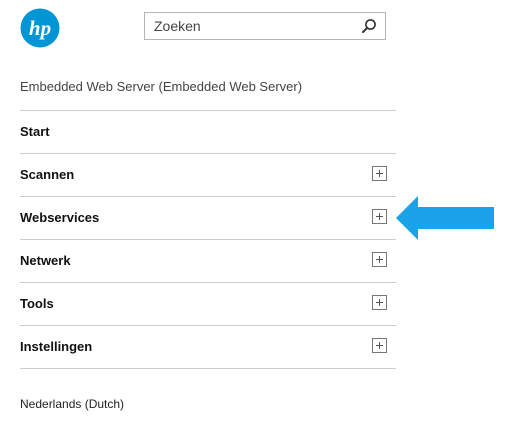 The height and width of the screenshot is (428, 506). Describe the element at coordinates (208, 131) in the screenshot. I see `nav-item-start: Start` at that location.